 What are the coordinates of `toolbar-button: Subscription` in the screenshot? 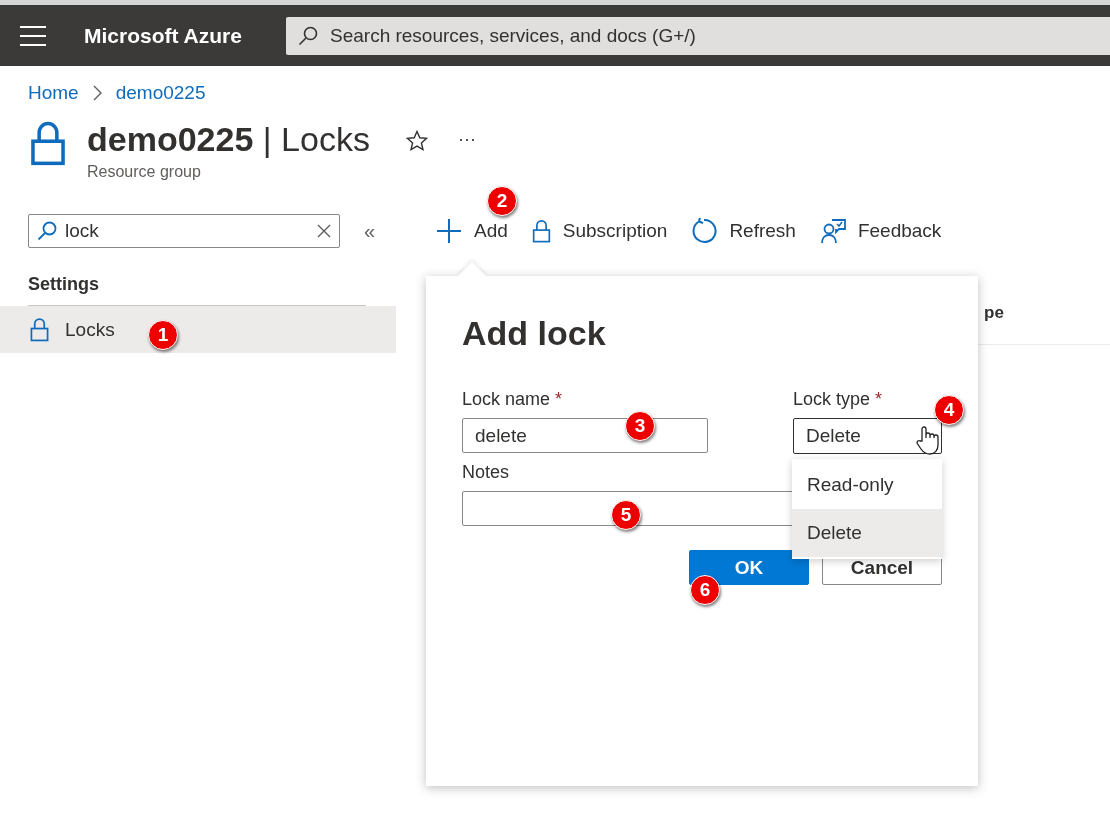 It's located at (599, 231).